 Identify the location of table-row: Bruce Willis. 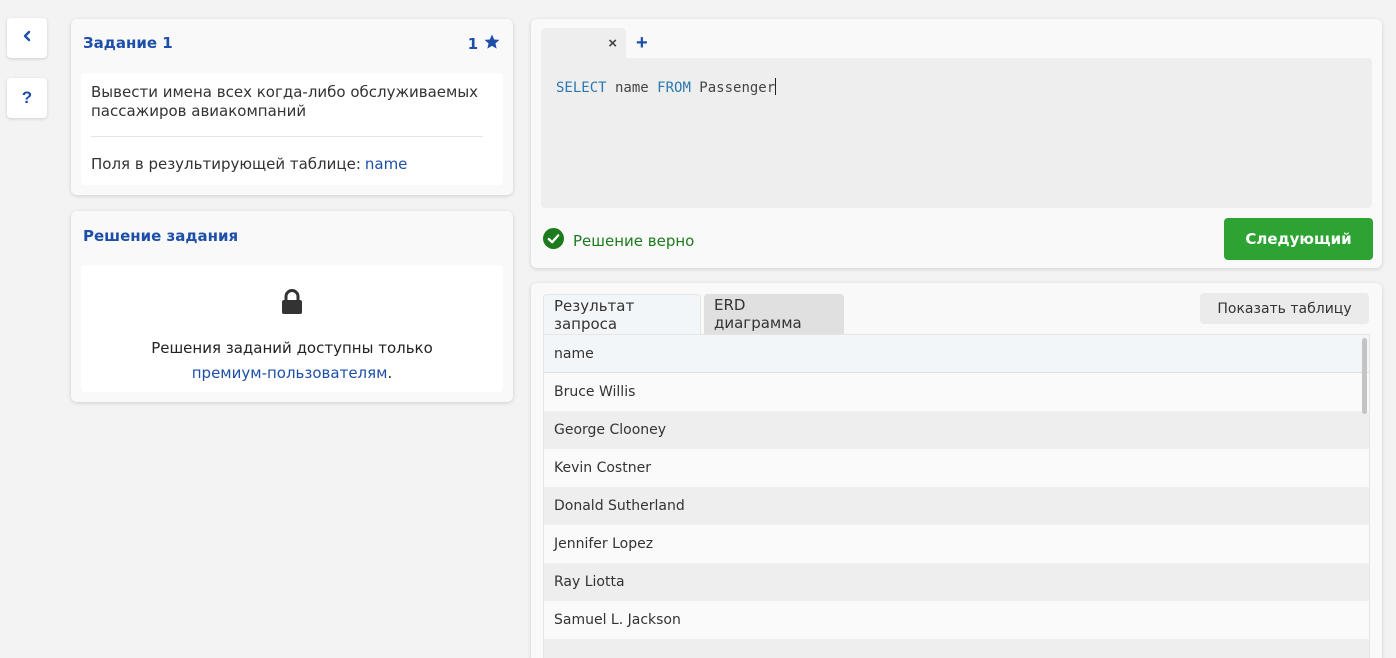
(956, 392).